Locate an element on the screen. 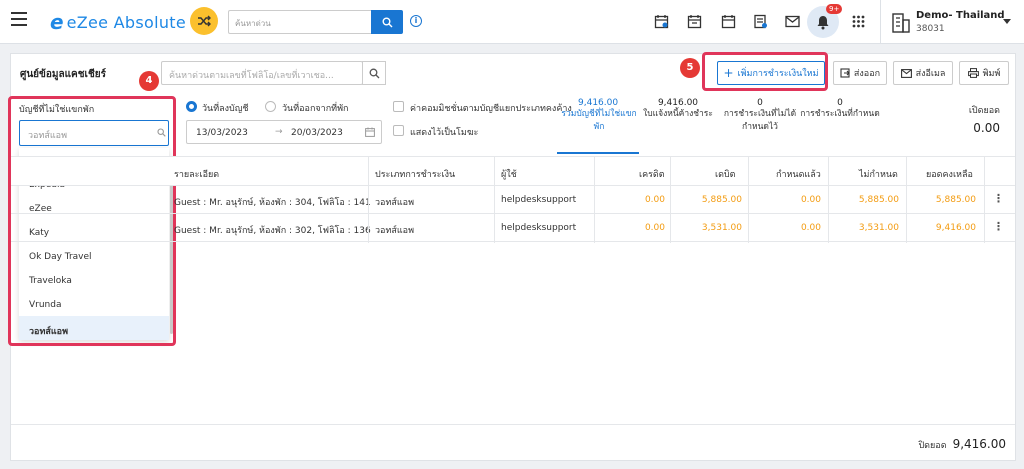 The width and height of the screenshot is (1024, 469). active-tab-indicator is located at coordinates (598, 153).